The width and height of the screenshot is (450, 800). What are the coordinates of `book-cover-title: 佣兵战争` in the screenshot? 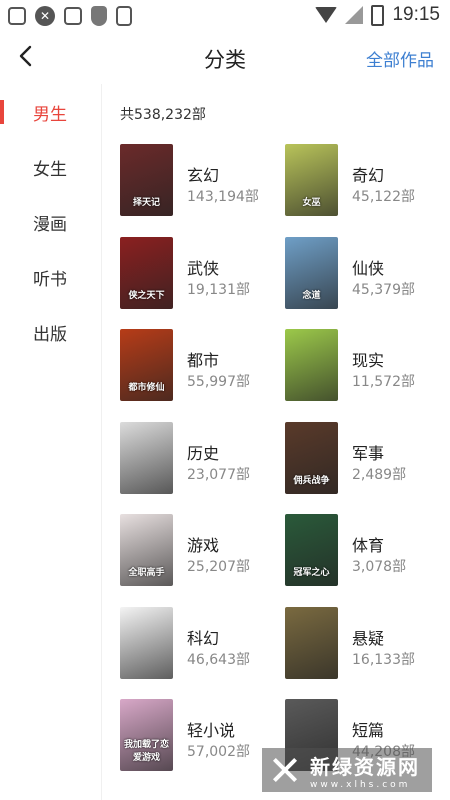 It's located at (311, 481).